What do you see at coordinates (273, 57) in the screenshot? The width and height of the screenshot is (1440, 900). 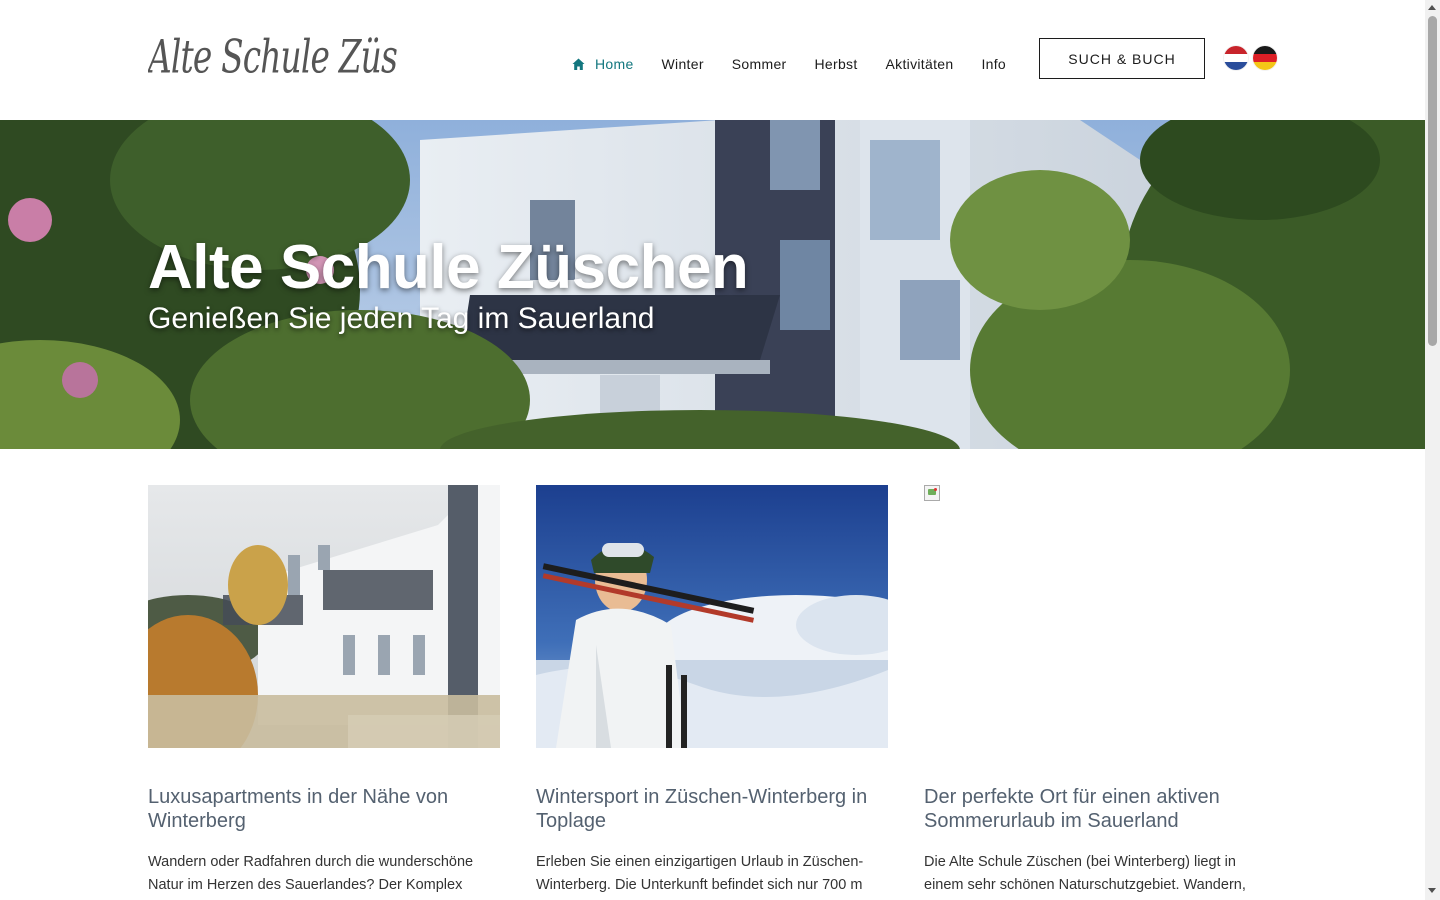 I see `logo-text: Alte Schule Züschen` at bounding box center [273, 57].